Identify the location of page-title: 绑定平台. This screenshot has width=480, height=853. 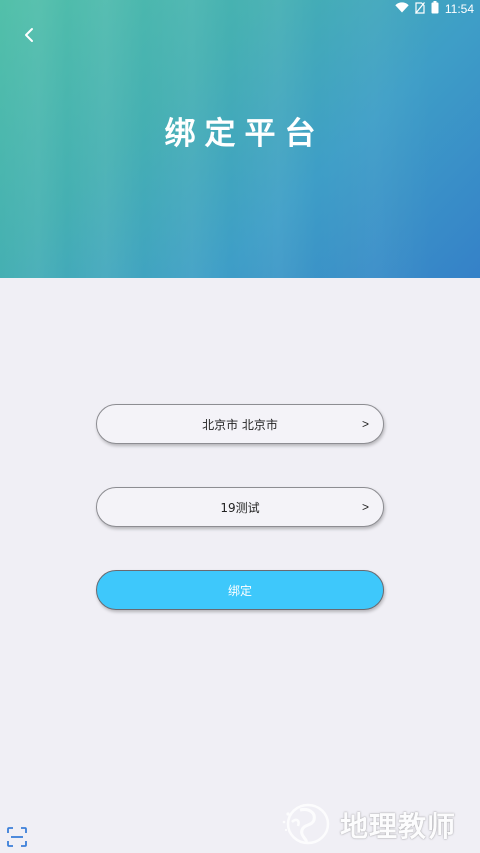
(244, 134).